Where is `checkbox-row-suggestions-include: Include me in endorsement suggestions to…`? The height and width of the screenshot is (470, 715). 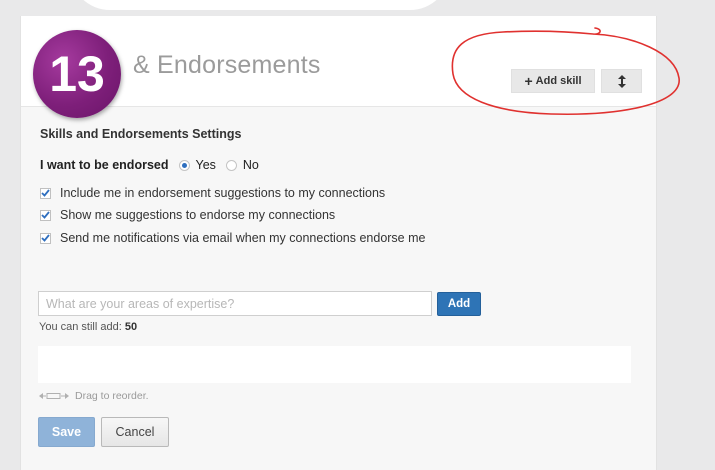
checkbox-row-suggestions-include: Include me in endorsement suggestions to… is located at coordinates (212, 193).